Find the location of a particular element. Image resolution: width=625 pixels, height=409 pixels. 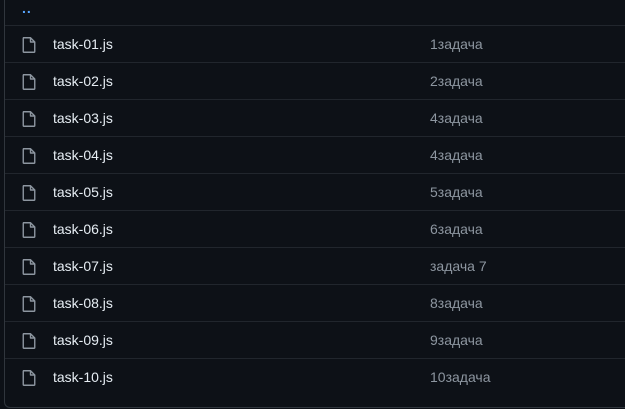

commit-message-link: 8задача is located at coordinates (456, 303).